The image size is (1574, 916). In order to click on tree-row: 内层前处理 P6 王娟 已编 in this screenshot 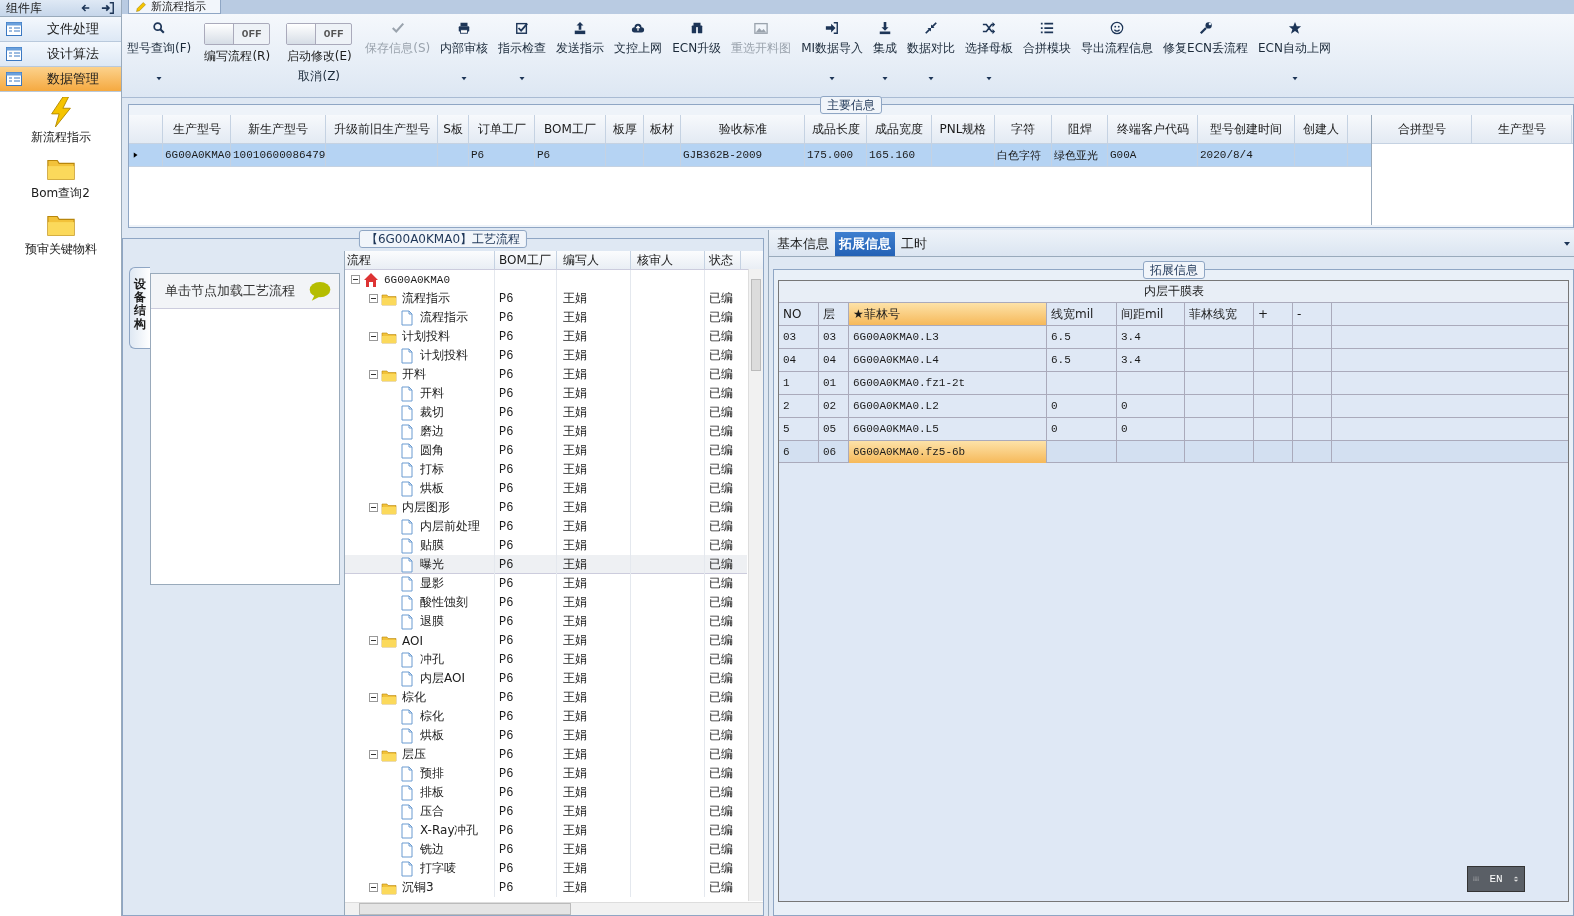, I will do `click(546, 526)`.